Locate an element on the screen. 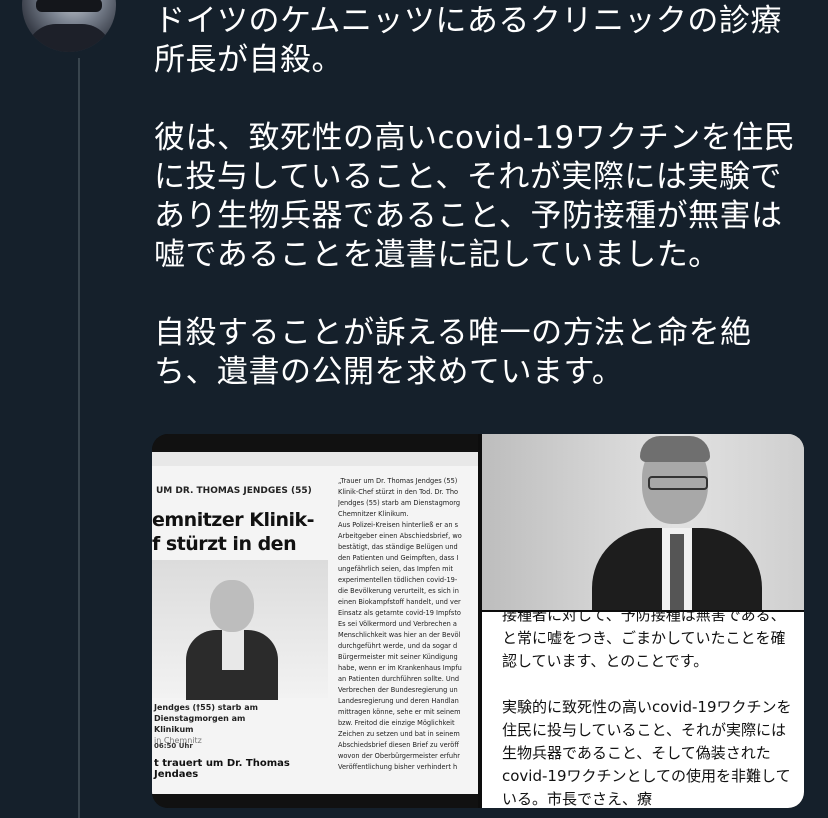  avatar is located at coordinates (69, 26).